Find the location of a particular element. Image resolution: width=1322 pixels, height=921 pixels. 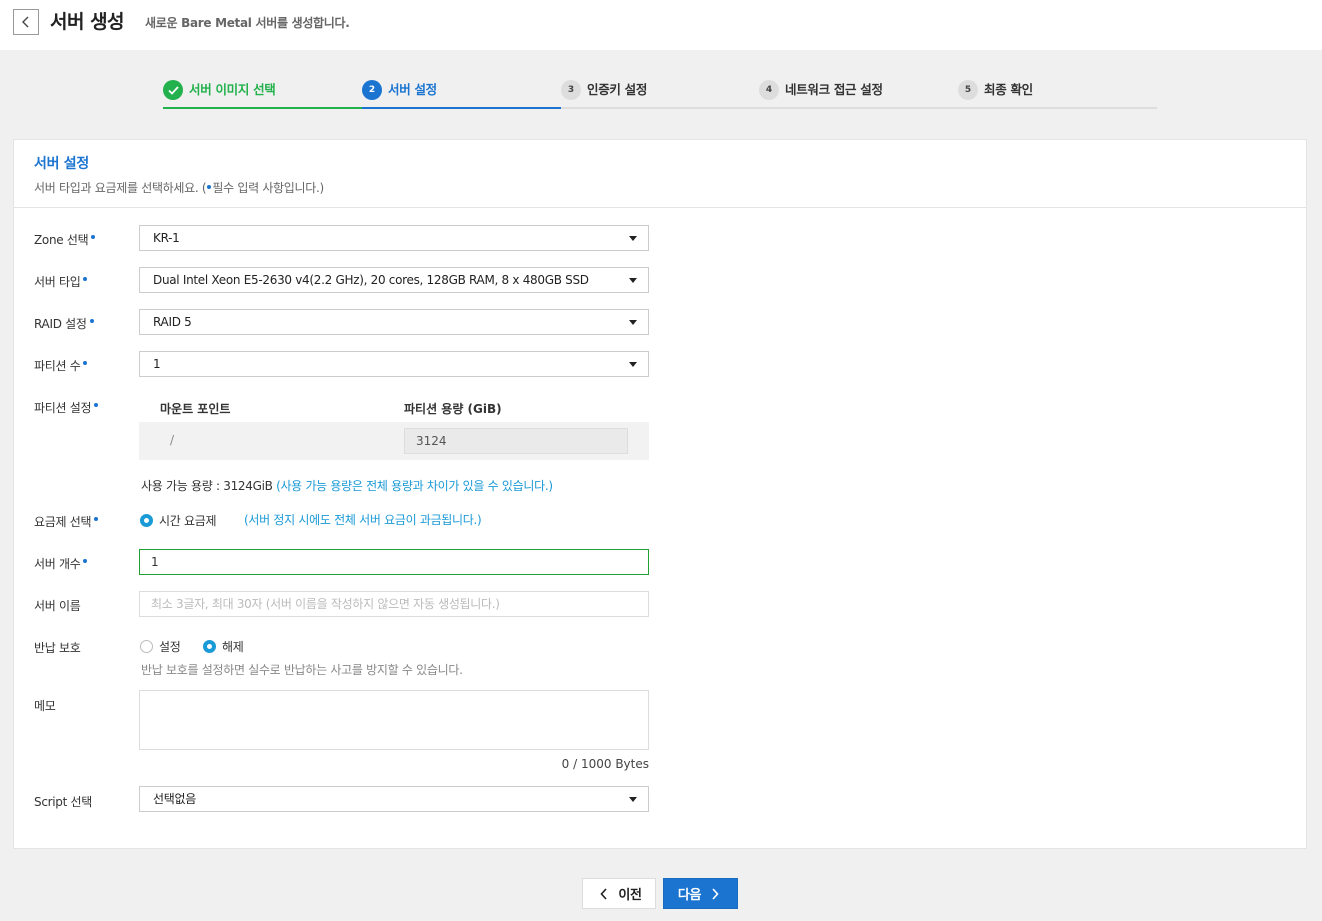

table-row: / 3124 is located at coordinates (394, 441).